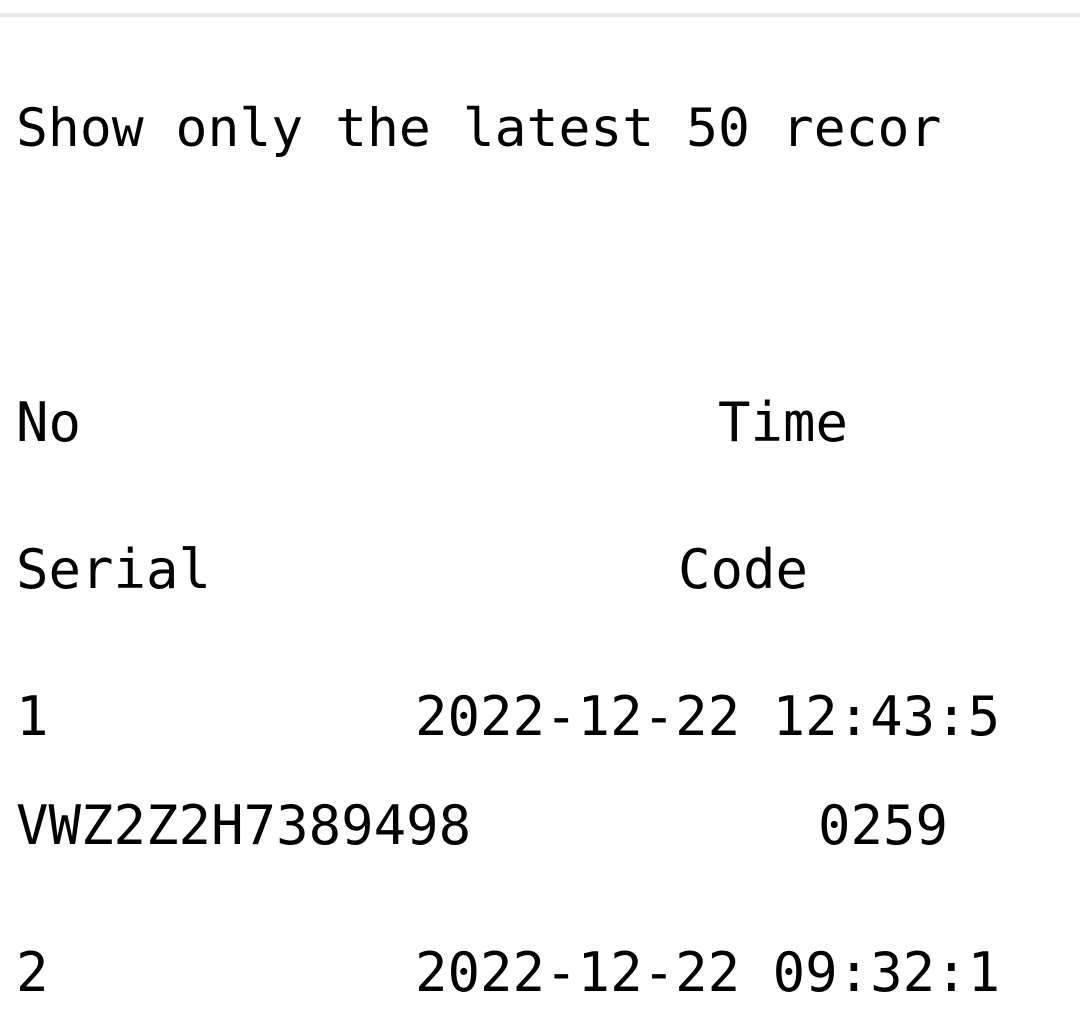 The height and width of the screenshot is (1022, 1080). I want to click on row-time: 2022-12-22 12:43:5, so click(708, 716).